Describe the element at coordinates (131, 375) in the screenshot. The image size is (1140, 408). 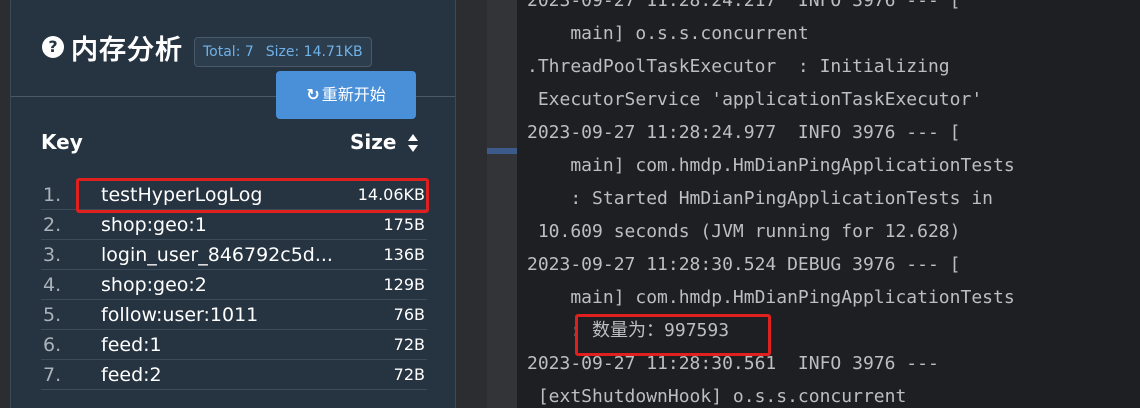
I see `row-key: feed:2` at that location.